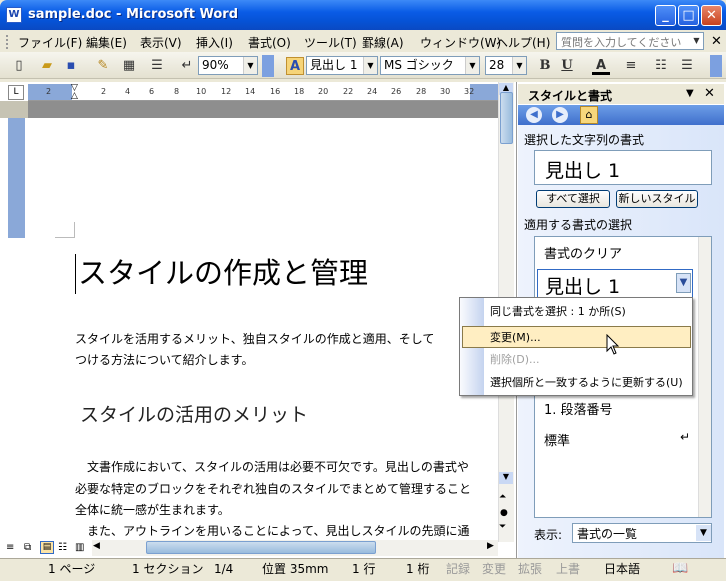 This screenshot has width=726, height=581. I want to click on horizontal-scroll-thumb, so click(261, 547).